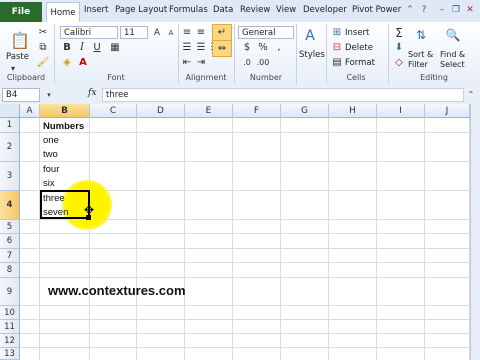 This screenshot has height=360, width=480. What do you see at coordinates (161, 111) in the screenshot?
I see `column-header-d: D` at bounding box center [161, 111].